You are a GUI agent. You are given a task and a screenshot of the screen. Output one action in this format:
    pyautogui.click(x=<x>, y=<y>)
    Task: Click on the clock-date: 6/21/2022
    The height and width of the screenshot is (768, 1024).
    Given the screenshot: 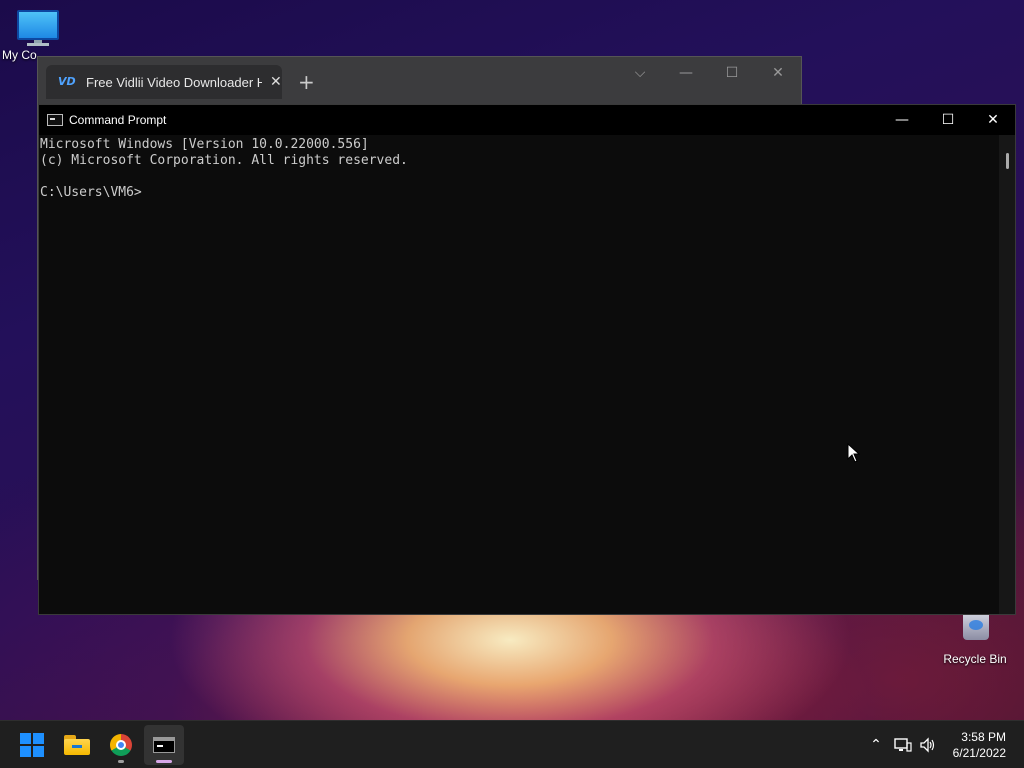 What is the action you would take?
    pyautogui.click(x=979, y=753)
    